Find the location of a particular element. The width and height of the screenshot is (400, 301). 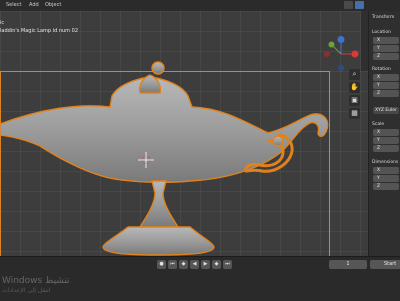

lamp-stem is located at coordinates (159, 204).